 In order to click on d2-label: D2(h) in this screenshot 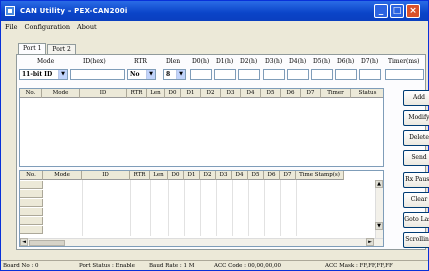, I will do `click(249, 61)`.